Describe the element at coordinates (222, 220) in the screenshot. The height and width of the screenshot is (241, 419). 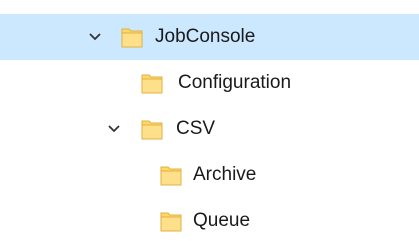
I see `tree-item-label: Queue` at that location.